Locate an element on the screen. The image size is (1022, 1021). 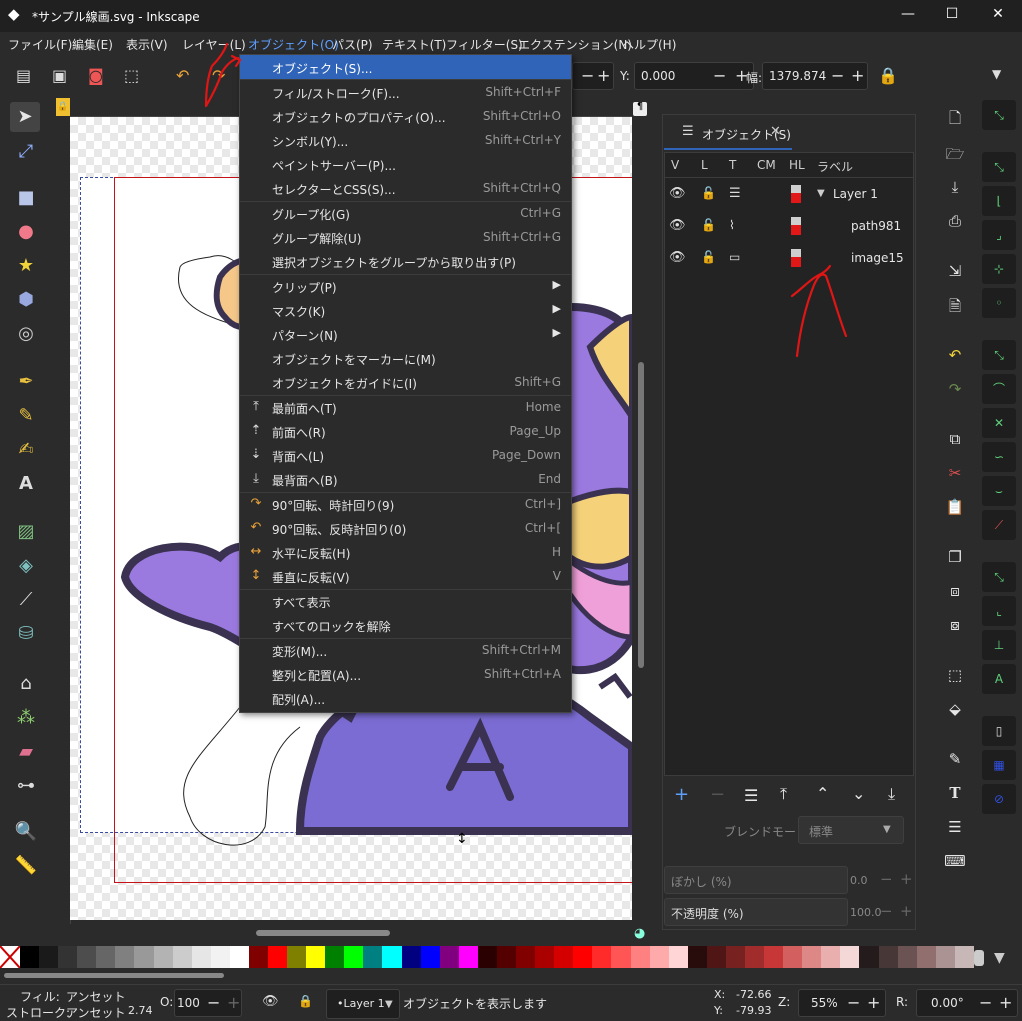
snap-rotation-center-icon: ⊥ is located at coordinates (999, 645).